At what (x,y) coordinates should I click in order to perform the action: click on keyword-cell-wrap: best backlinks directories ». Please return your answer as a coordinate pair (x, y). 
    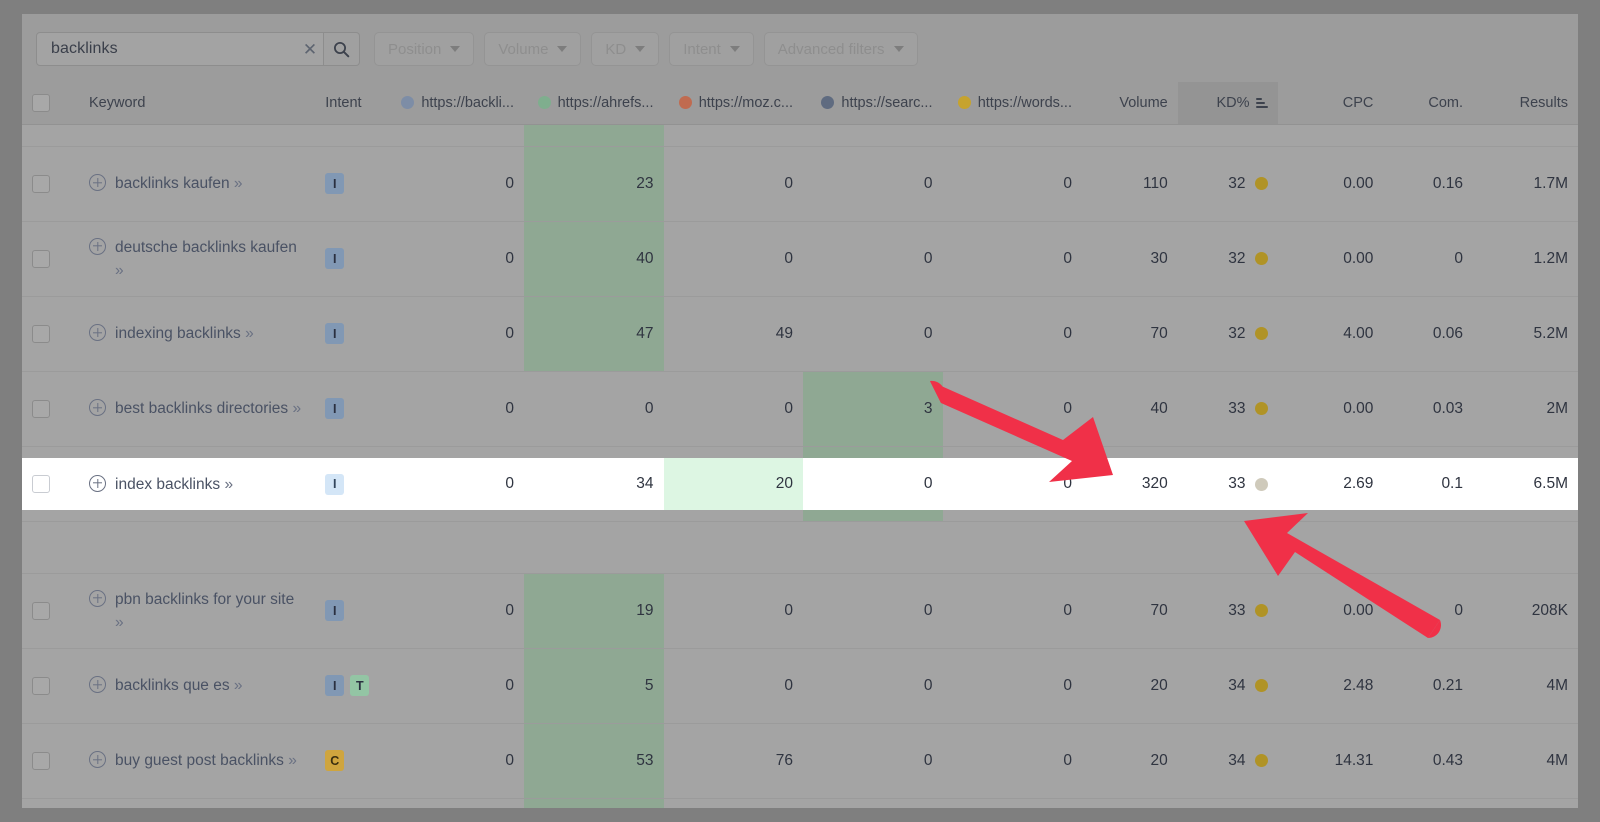
    Looking at the image, I should click on (197, 409).